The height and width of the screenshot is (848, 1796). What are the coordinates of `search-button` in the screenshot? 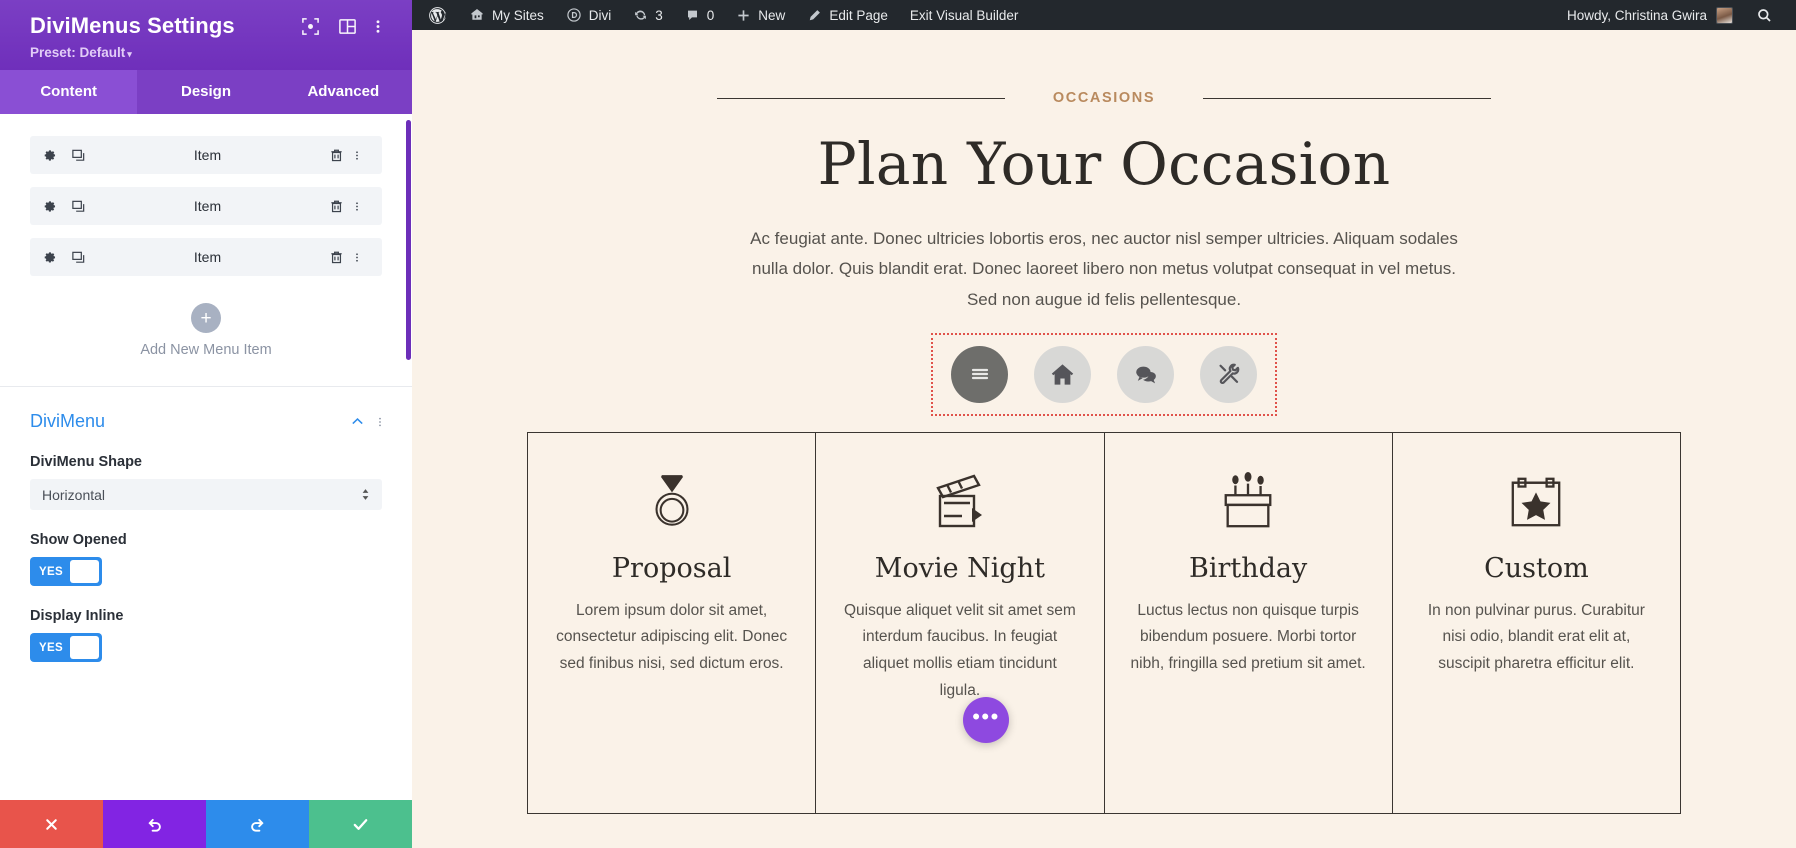 It's located at (1764, 15).